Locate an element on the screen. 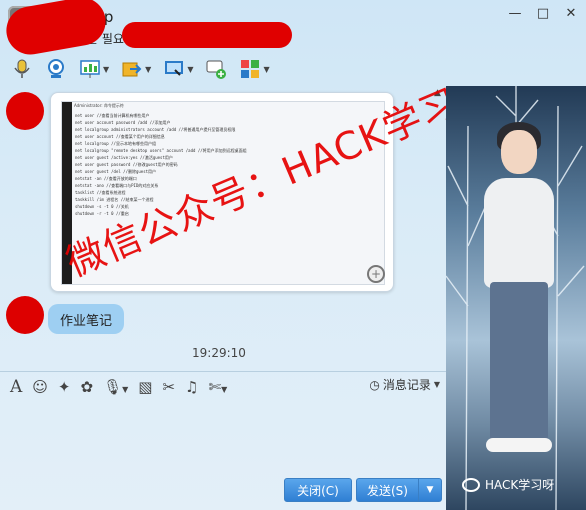 The height and width of the screenshot is (510, 586). file-transfer-button: ▼ is located at coordinates (136, 69).